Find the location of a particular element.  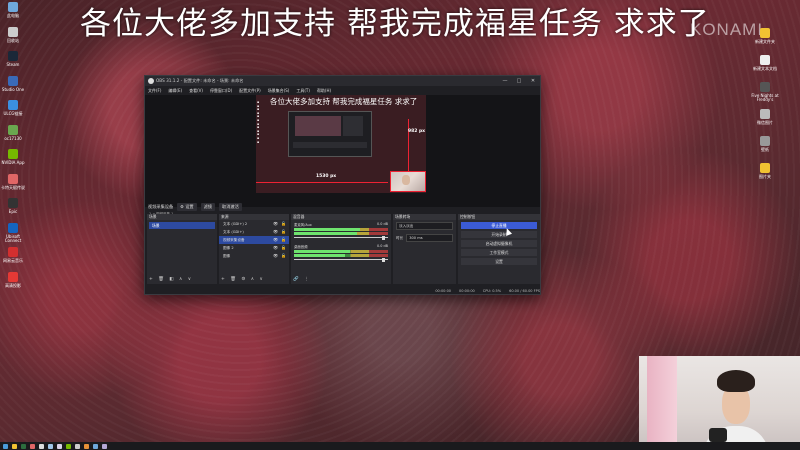

desktop-icon: Five Nights at Freddy's is located at coordinates (765, 92).